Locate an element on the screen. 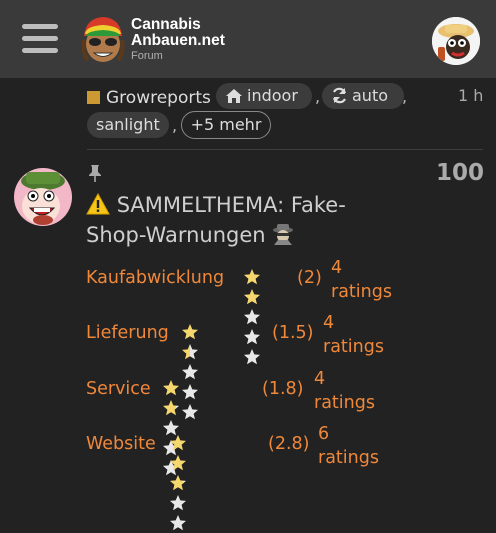 This screenshot has width=496, height=533. site-header: Cannabis Anbauen.net Forum is located at coordinates (248, 39).